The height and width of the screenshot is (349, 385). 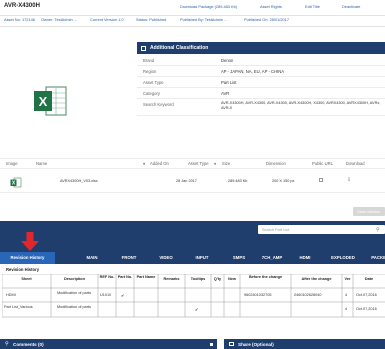 I want to click on row-label: Search Keyword, so click(x=158, y=104).